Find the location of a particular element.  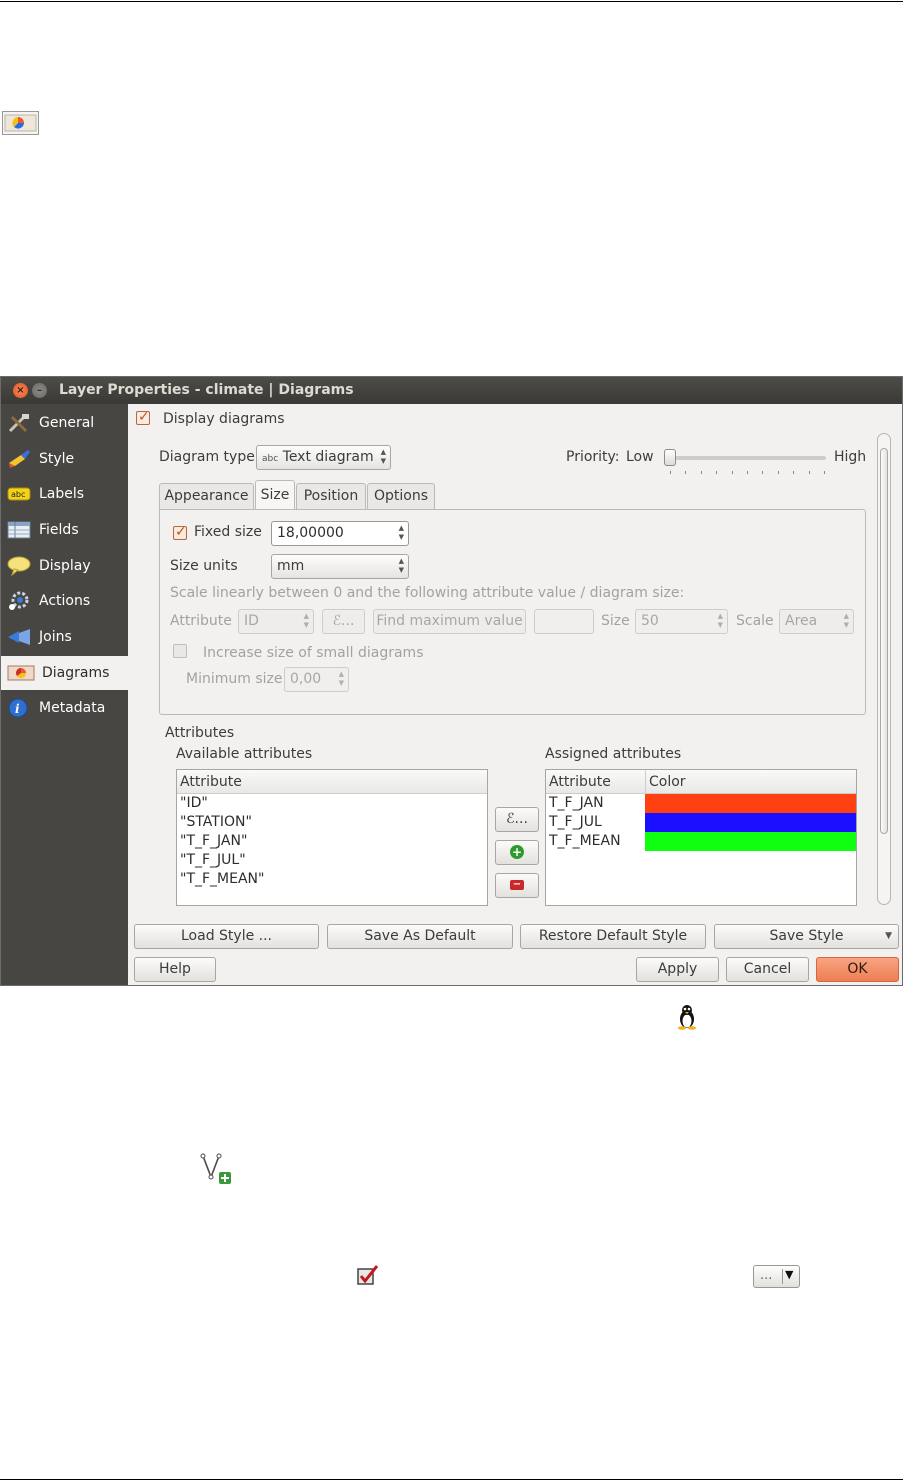

priority-slider-track is located at coordinates (747, 458).